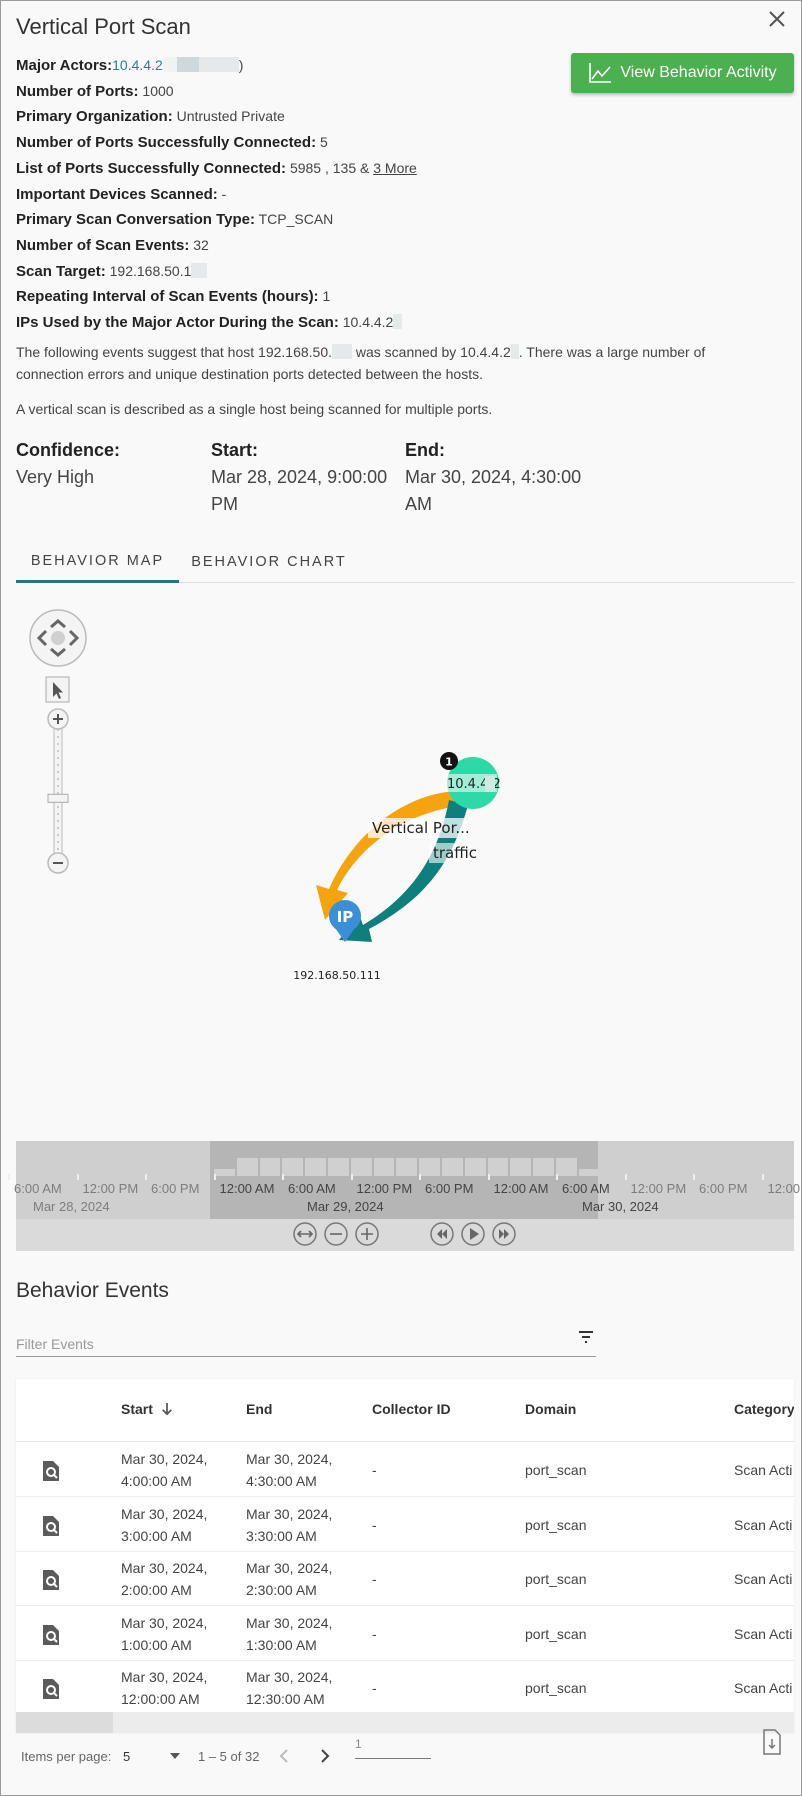 Image resolution: width=802 pixels, height=1796 pixels. What do you see at coordinates (284, 1756) in the screenshot?
I see `previous-page-icon` at bounding box center [284, 1756].